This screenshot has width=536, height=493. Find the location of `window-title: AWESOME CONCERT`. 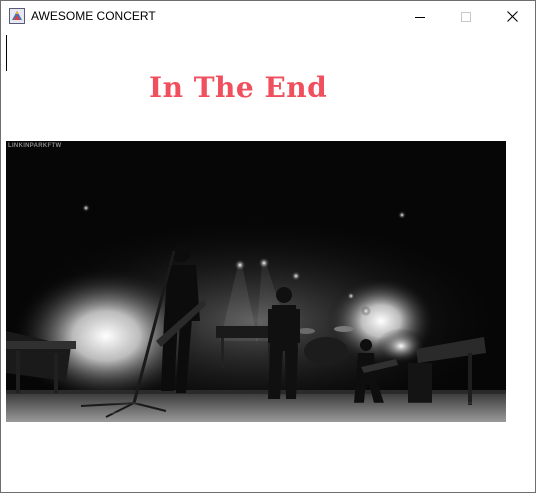

window-title: AWESOME CONCERT is located at coordinates (93, 16).